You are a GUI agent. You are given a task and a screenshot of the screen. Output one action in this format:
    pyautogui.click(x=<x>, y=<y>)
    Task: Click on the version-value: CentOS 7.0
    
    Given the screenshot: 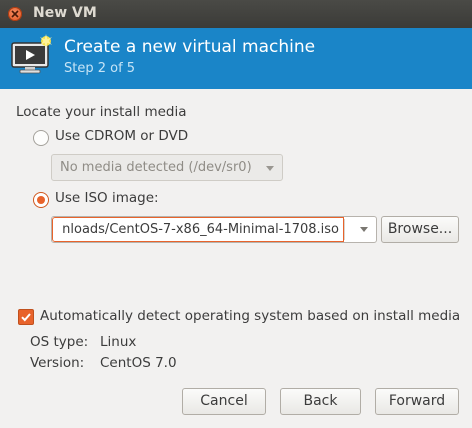 What is the action you would take?
    pyautogui.click(x=138, y=363)
    